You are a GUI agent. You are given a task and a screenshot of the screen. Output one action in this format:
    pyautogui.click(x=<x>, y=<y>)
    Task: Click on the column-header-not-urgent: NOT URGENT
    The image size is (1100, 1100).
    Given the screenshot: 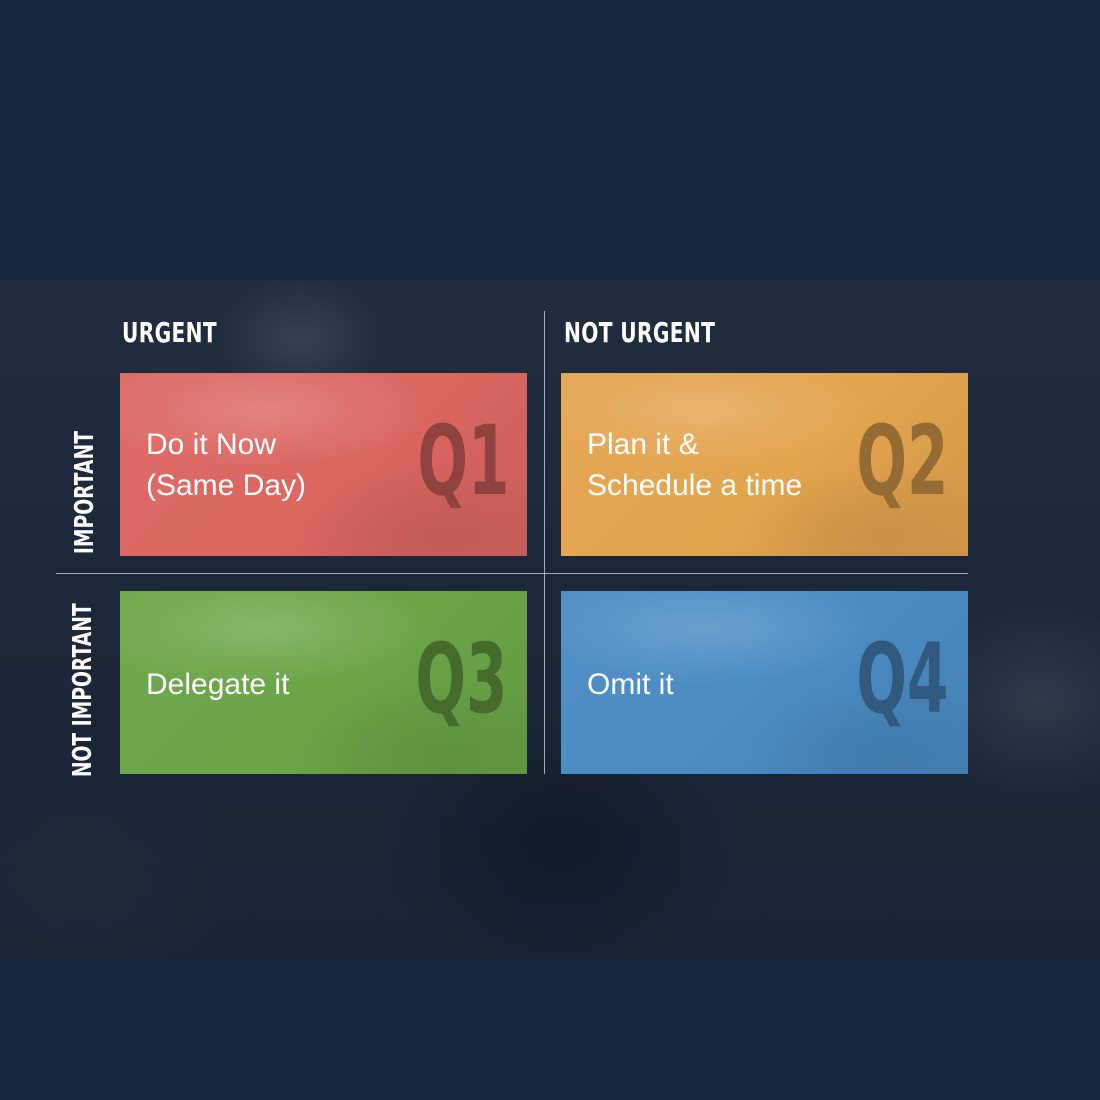 What is the action you would take?
    pyautogui.click(x=640, y=332)
    